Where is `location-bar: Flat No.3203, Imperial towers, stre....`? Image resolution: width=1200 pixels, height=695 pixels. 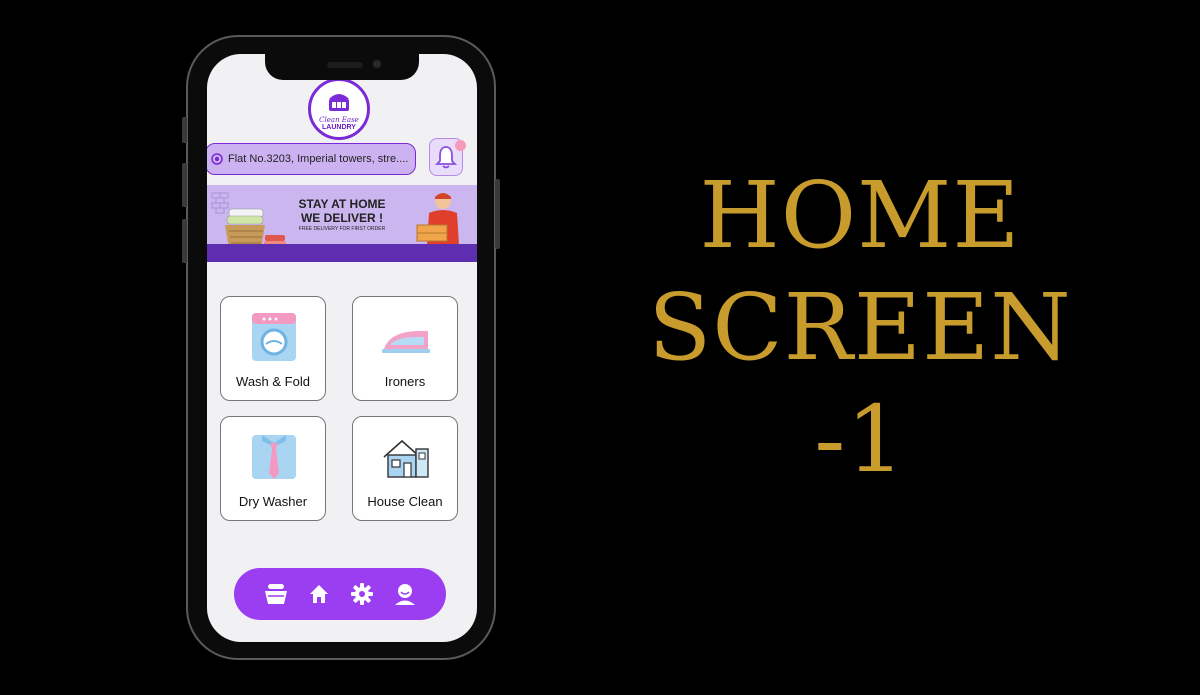 location-bar: Flat No.3203, Imperial towers, stre.... is located at coordinates (311, 159).